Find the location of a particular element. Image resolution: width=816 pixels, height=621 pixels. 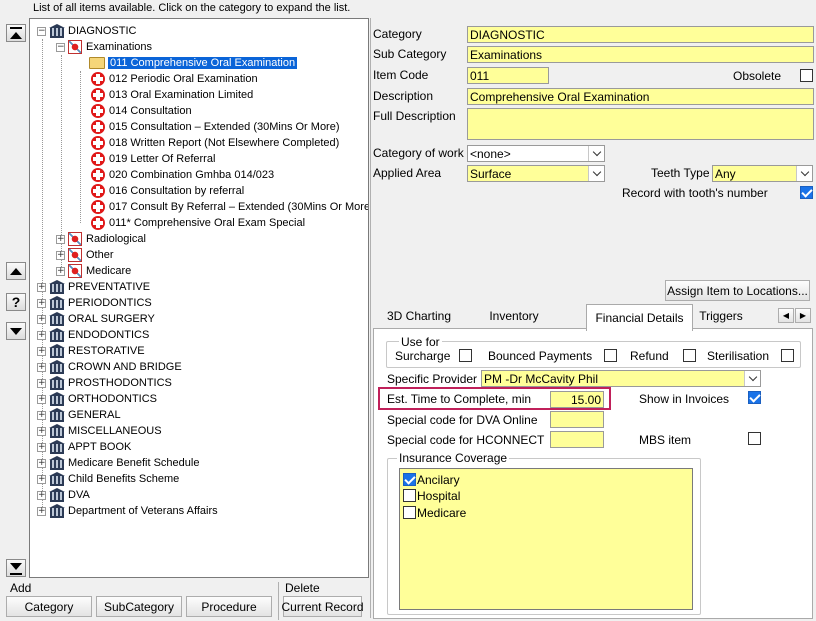

tab-inventory: Inventory is located at coordinates (514, 316).